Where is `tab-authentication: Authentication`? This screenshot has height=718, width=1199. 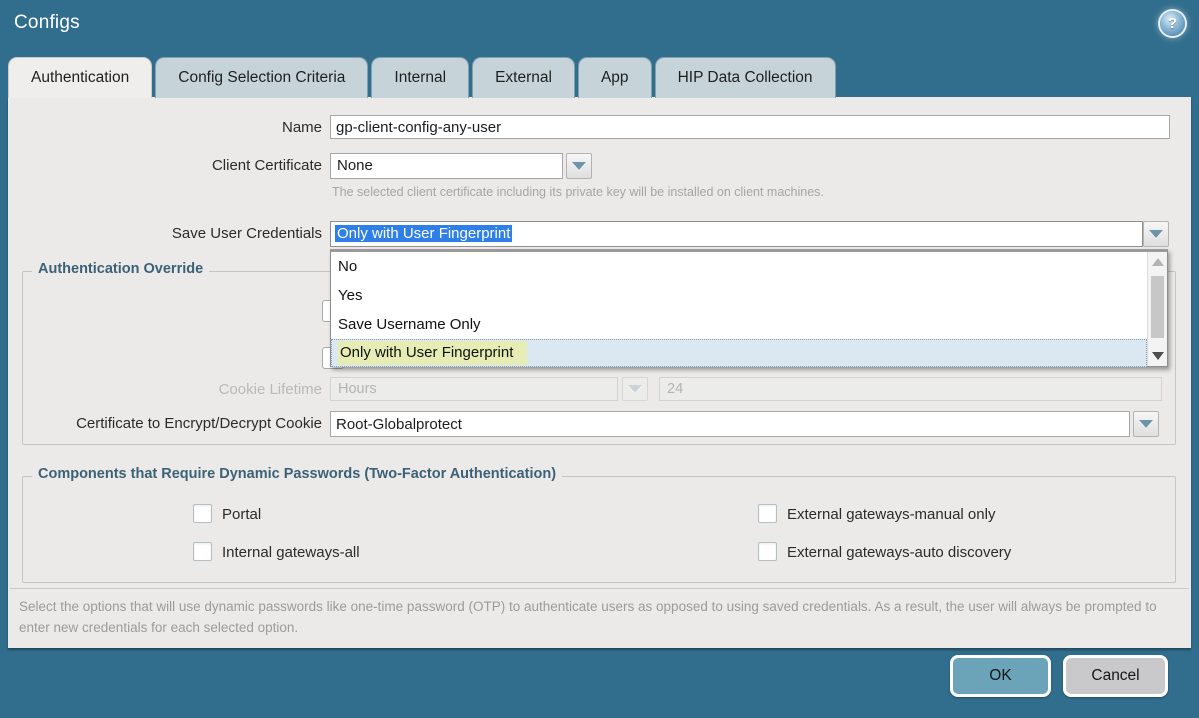 tab-authentication: Authentication is located at coordinates (80, 77).